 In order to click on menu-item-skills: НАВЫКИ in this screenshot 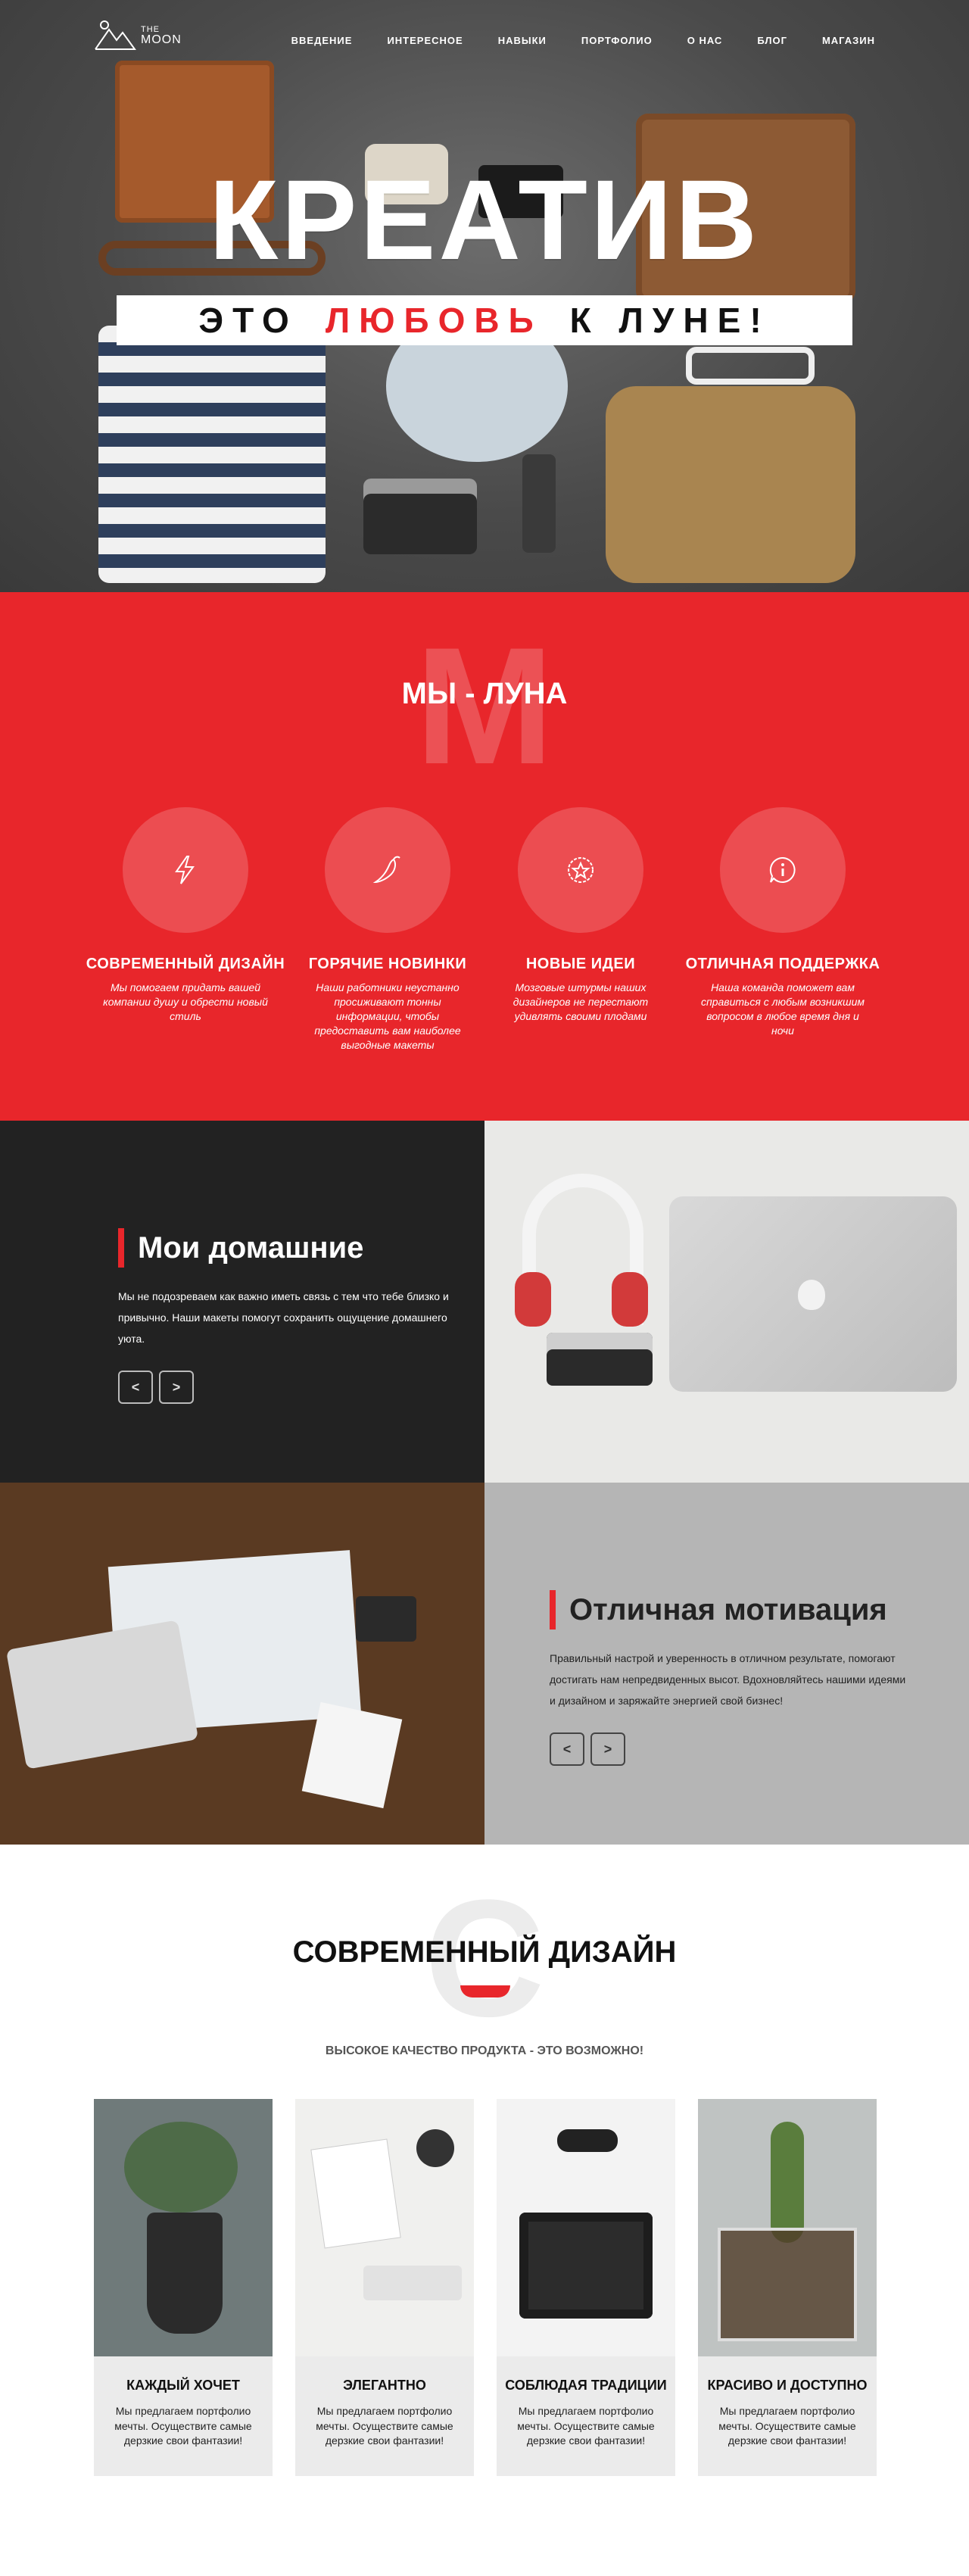, I will do `click(523, 40)`.